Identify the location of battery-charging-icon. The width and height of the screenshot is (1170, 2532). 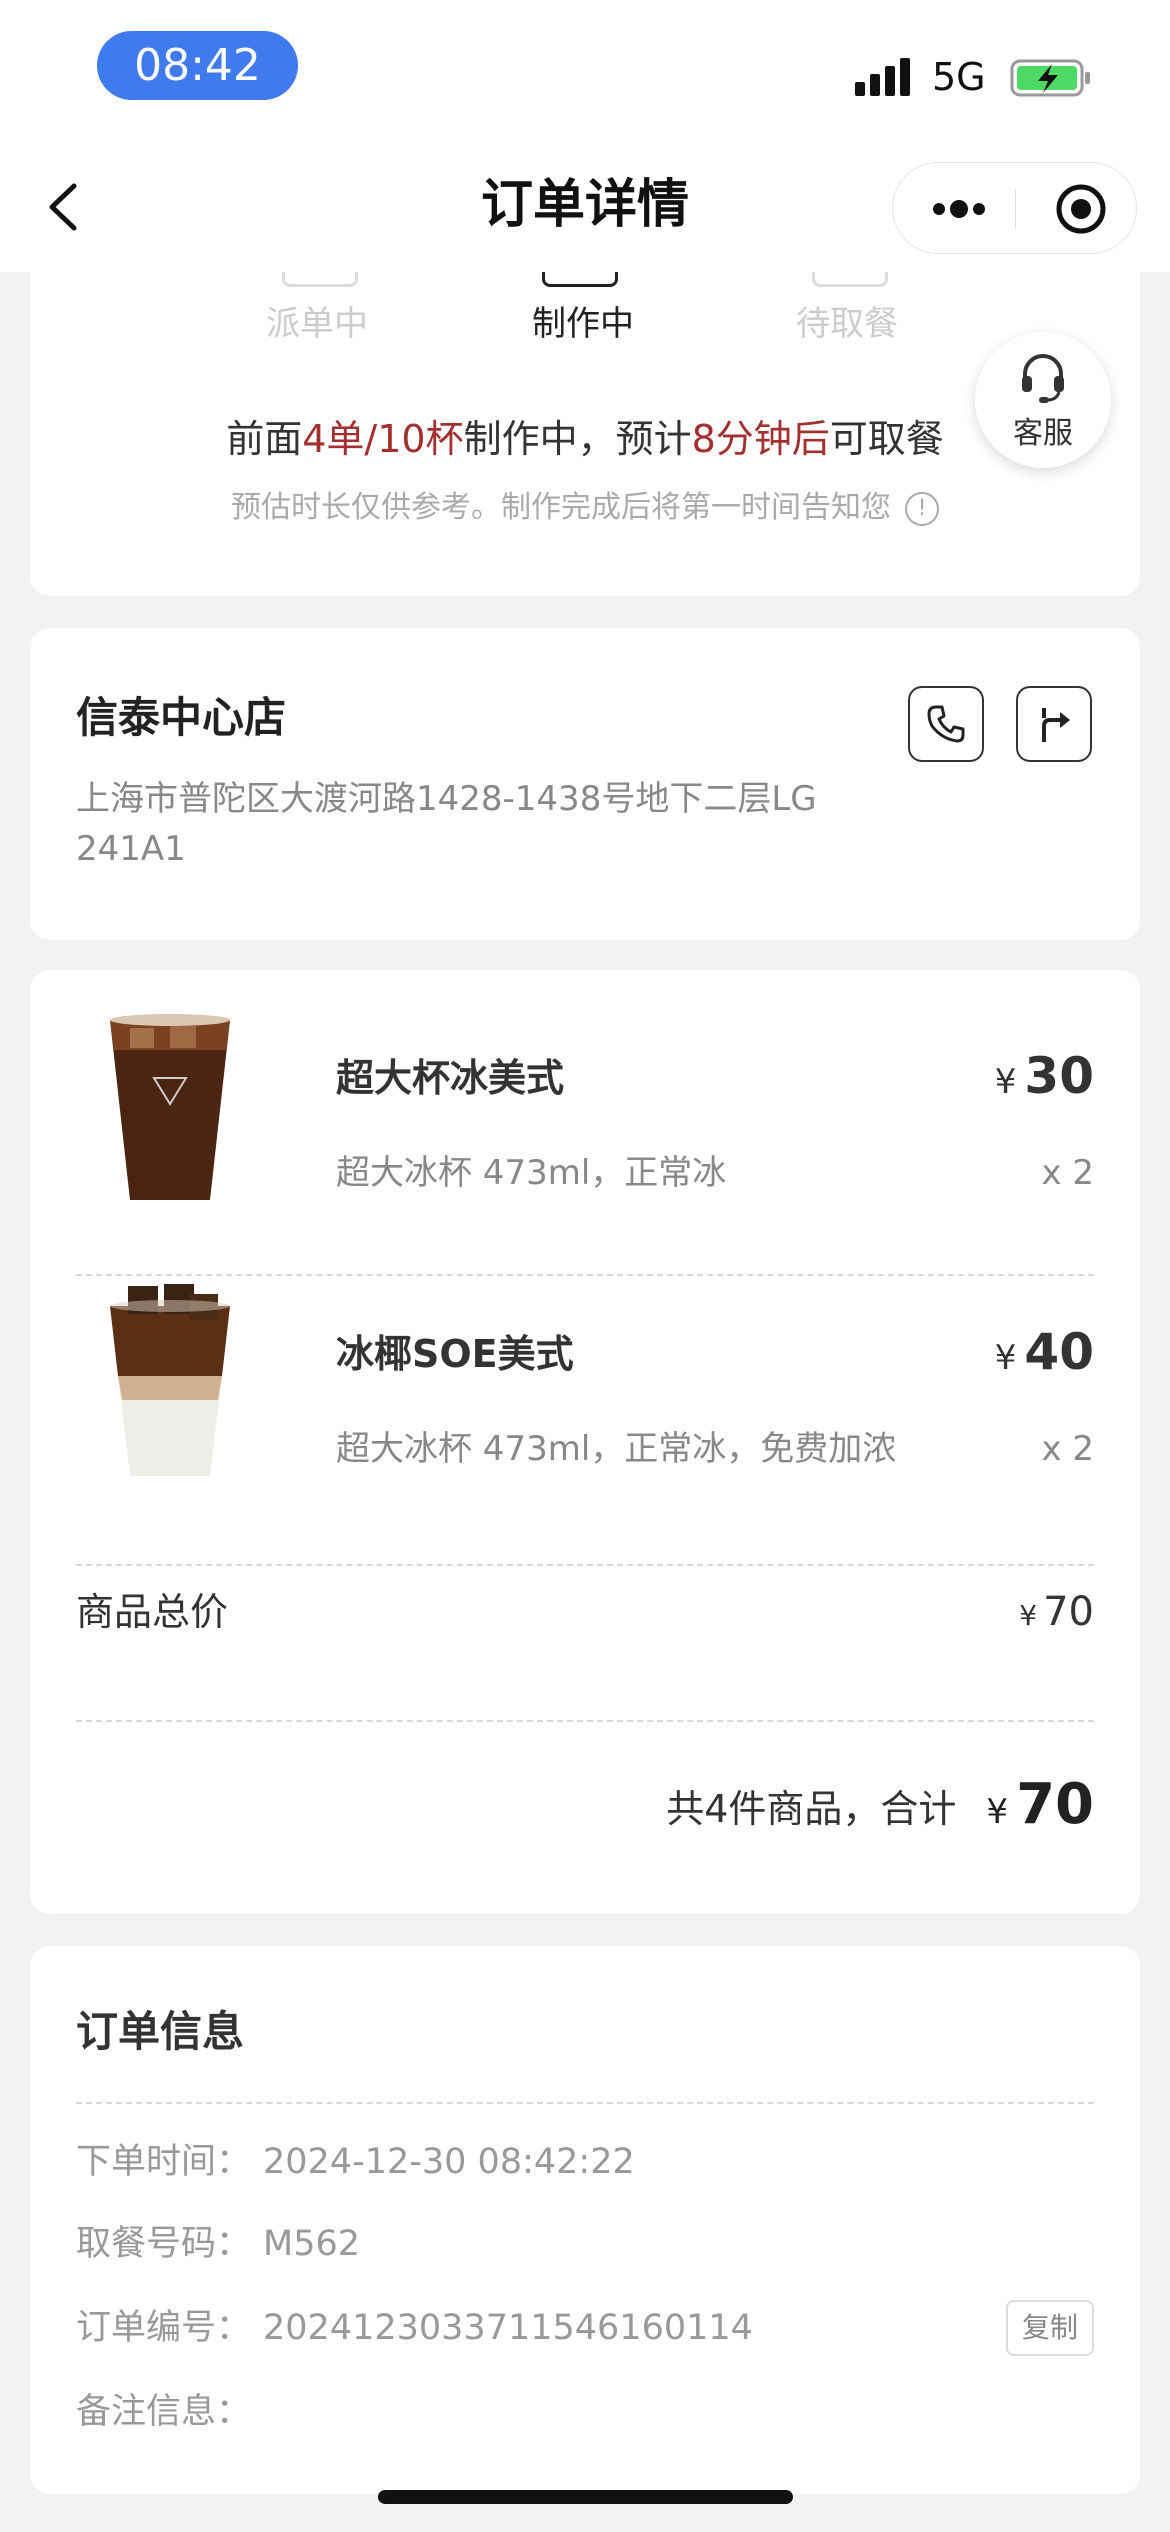
(1050, 78).